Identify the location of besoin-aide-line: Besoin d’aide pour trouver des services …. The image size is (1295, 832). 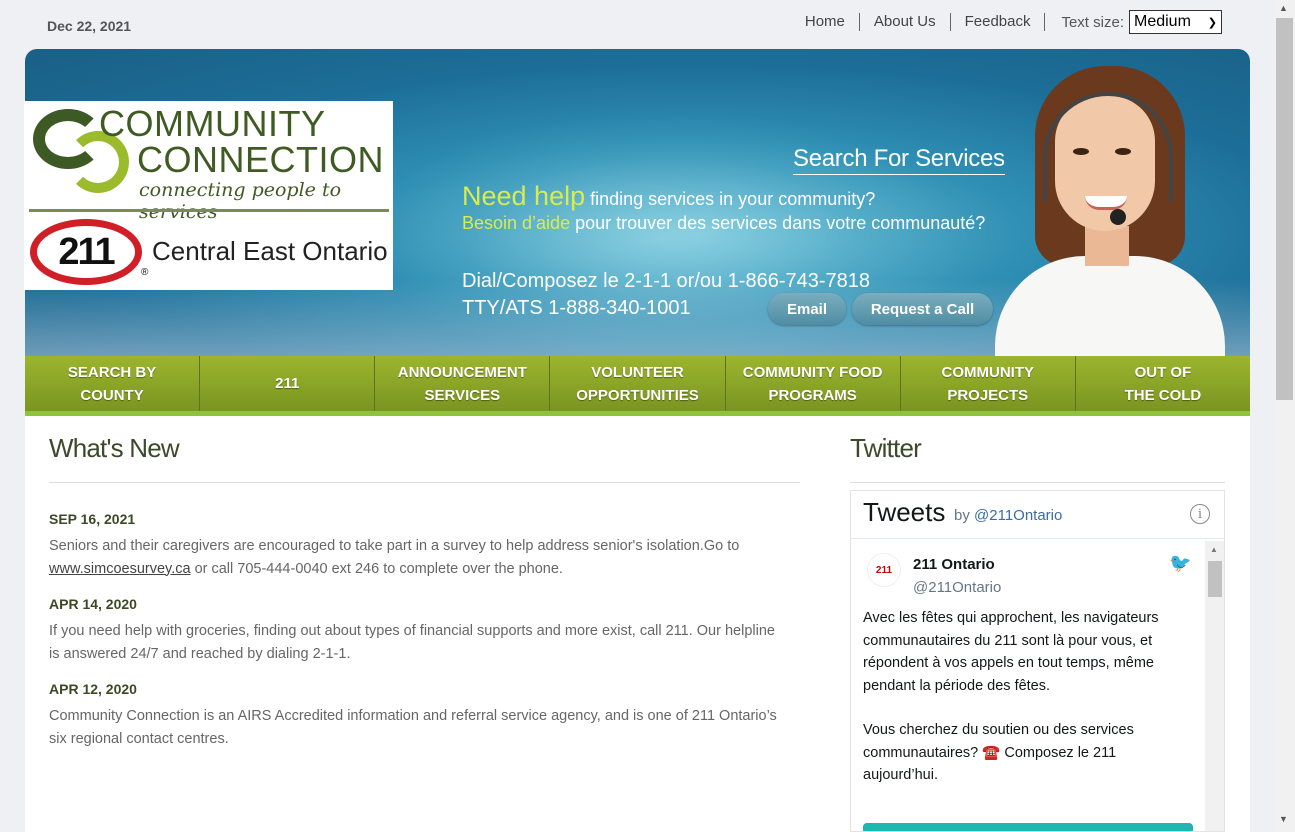
(723, 223).